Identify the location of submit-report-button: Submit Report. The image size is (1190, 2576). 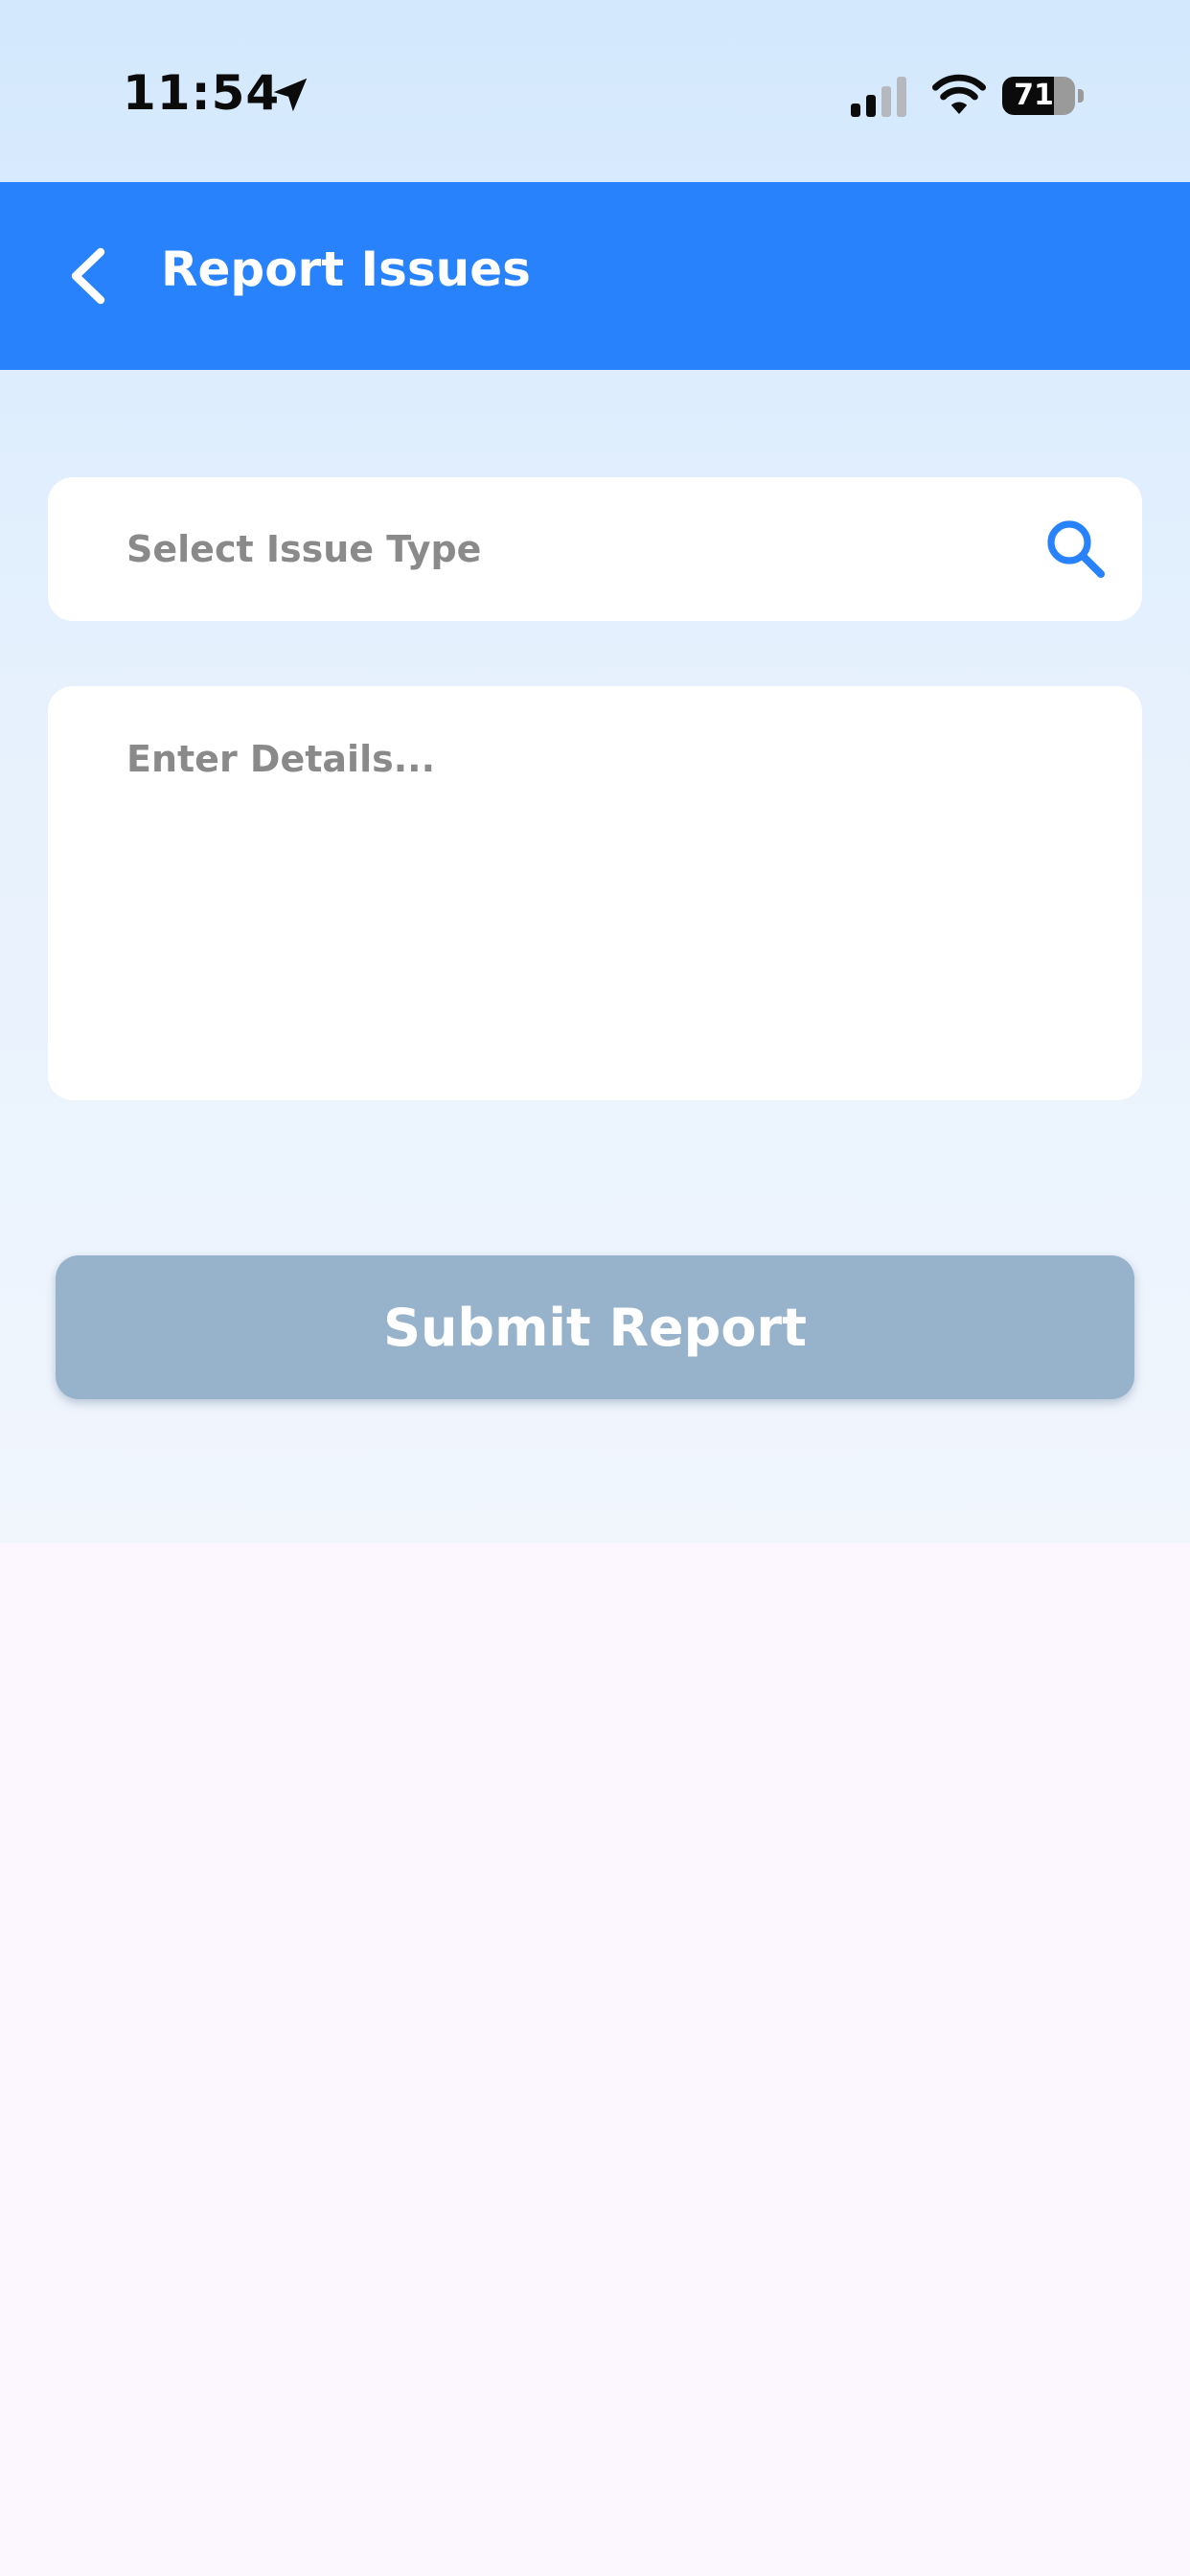
(595, 1327).